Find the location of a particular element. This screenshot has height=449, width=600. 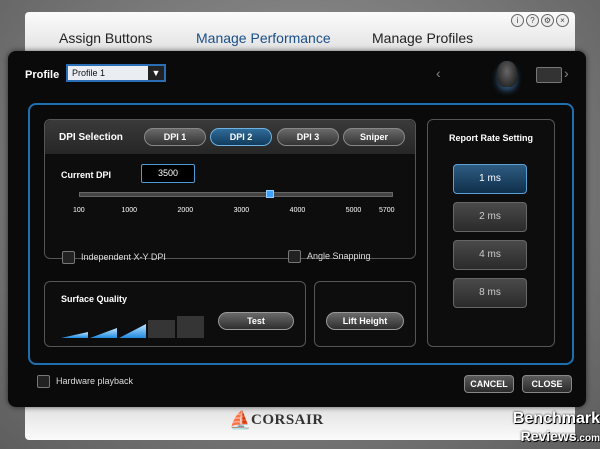

help-icon: ? is located at coordinates (532, 20).